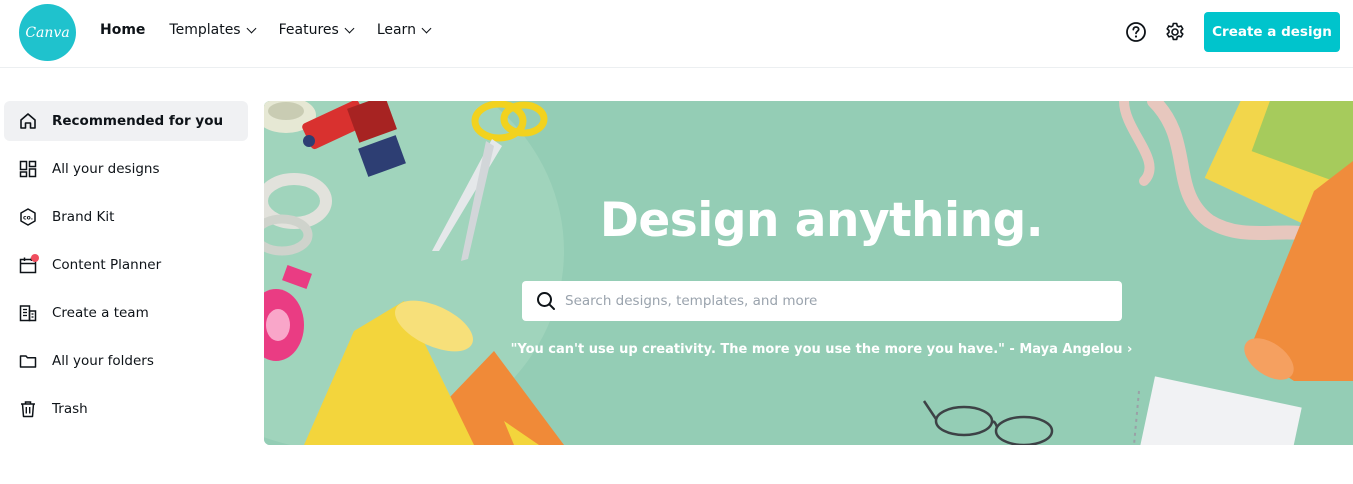 The width and height of the screenshot is (1353, 484). What do you see at coordinates (138, 121) in the screenshot?
I see `sidebar-item-label: Recommended for you` at bounding box center [138, 121].